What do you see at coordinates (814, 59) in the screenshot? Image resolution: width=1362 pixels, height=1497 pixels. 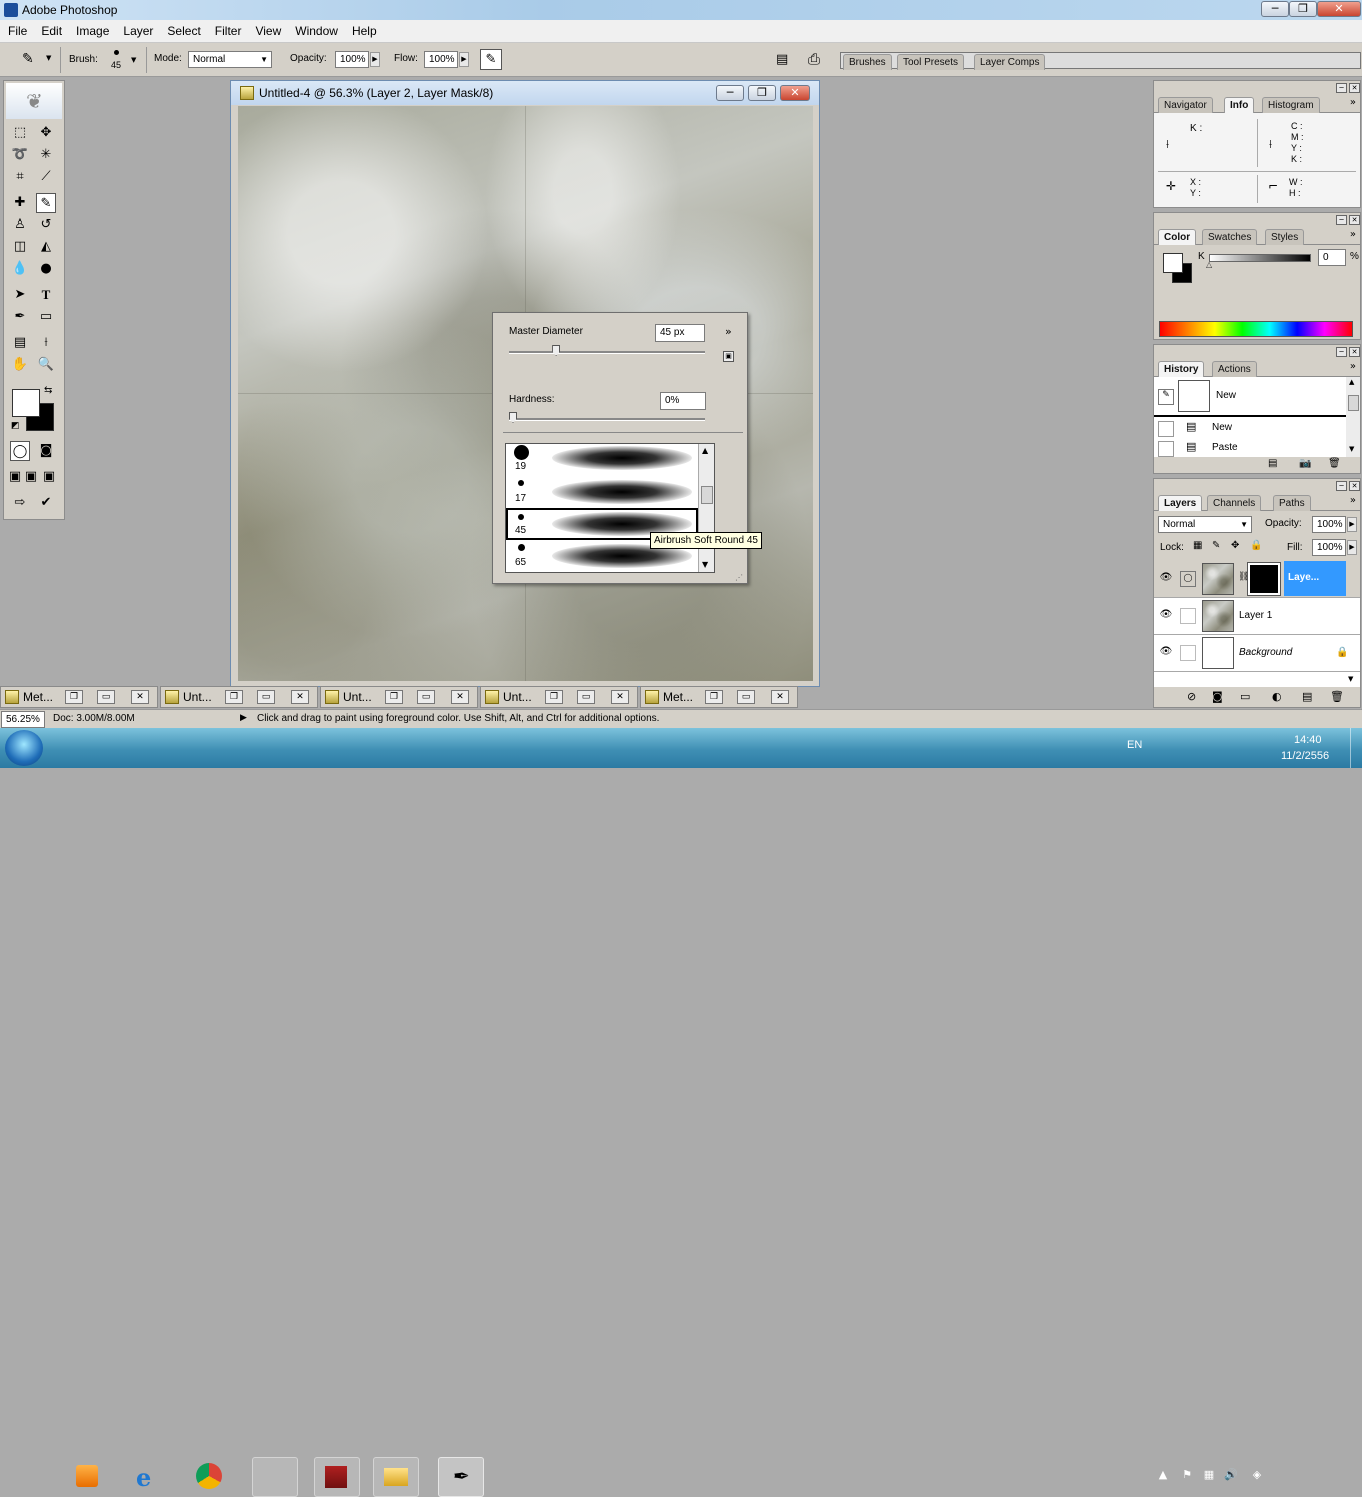 I see `palette-well-icon: ⎙` at bounding box center [814, 59].